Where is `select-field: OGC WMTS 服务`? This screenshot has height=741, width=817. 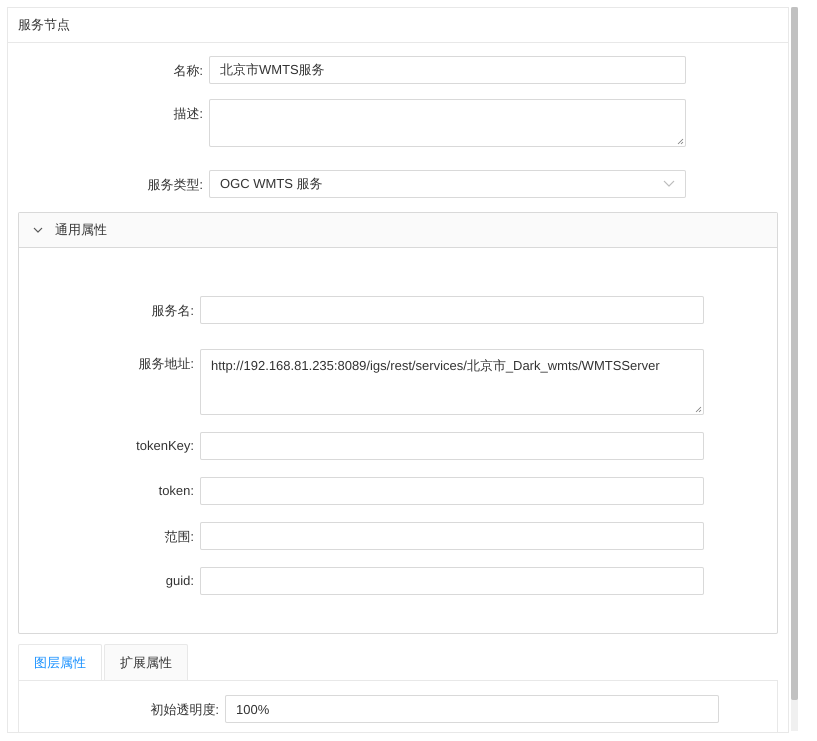 select-field: OGC WMTS 服务 is located at coordinates (447, 184).